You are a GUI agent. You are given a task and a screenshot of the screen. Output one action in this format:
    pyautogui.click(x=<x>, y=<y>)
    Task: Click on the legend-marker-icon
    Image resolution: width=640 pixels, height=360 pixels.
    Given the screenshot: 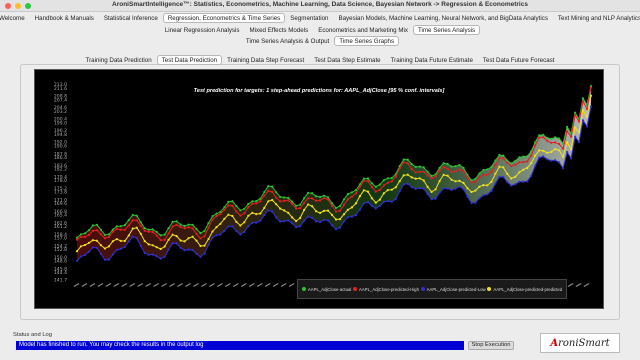 What is the action you would take?
    pyautogui.click(x=303, y=289)
    